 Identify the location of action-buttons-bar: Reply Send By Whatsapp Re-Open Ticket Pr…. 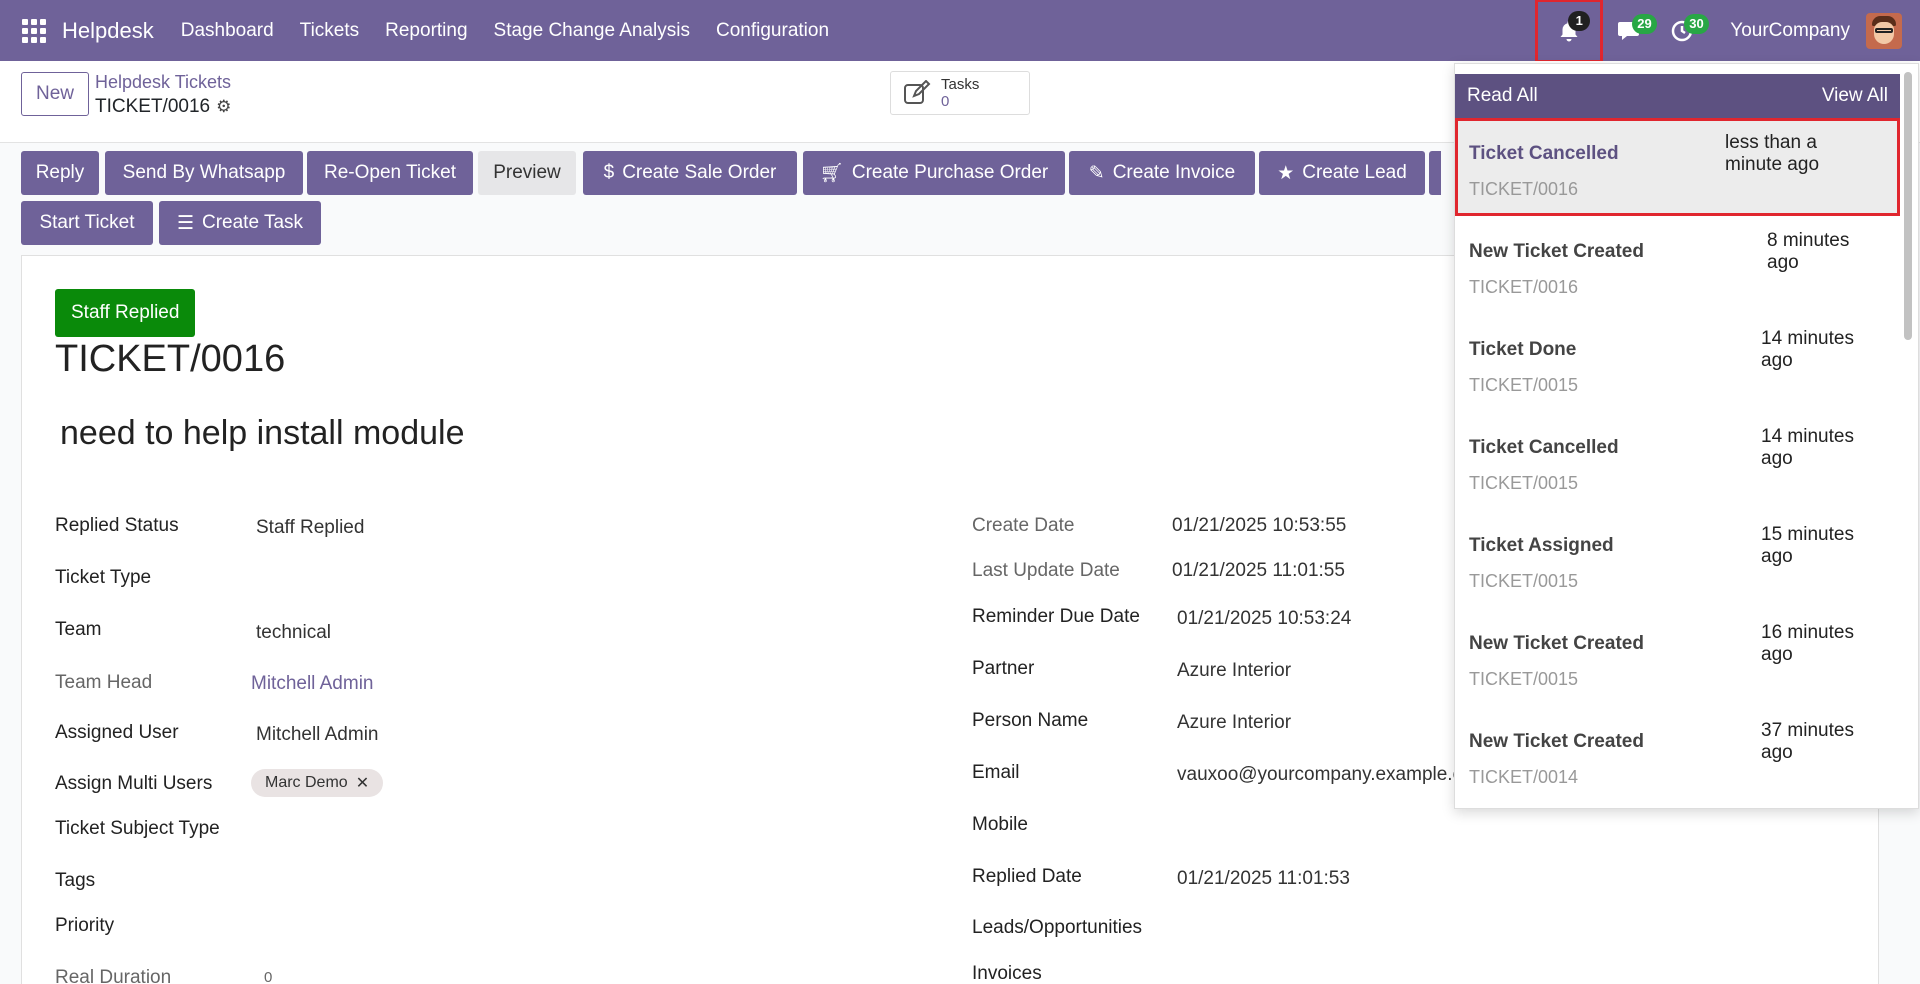
(731, 198).